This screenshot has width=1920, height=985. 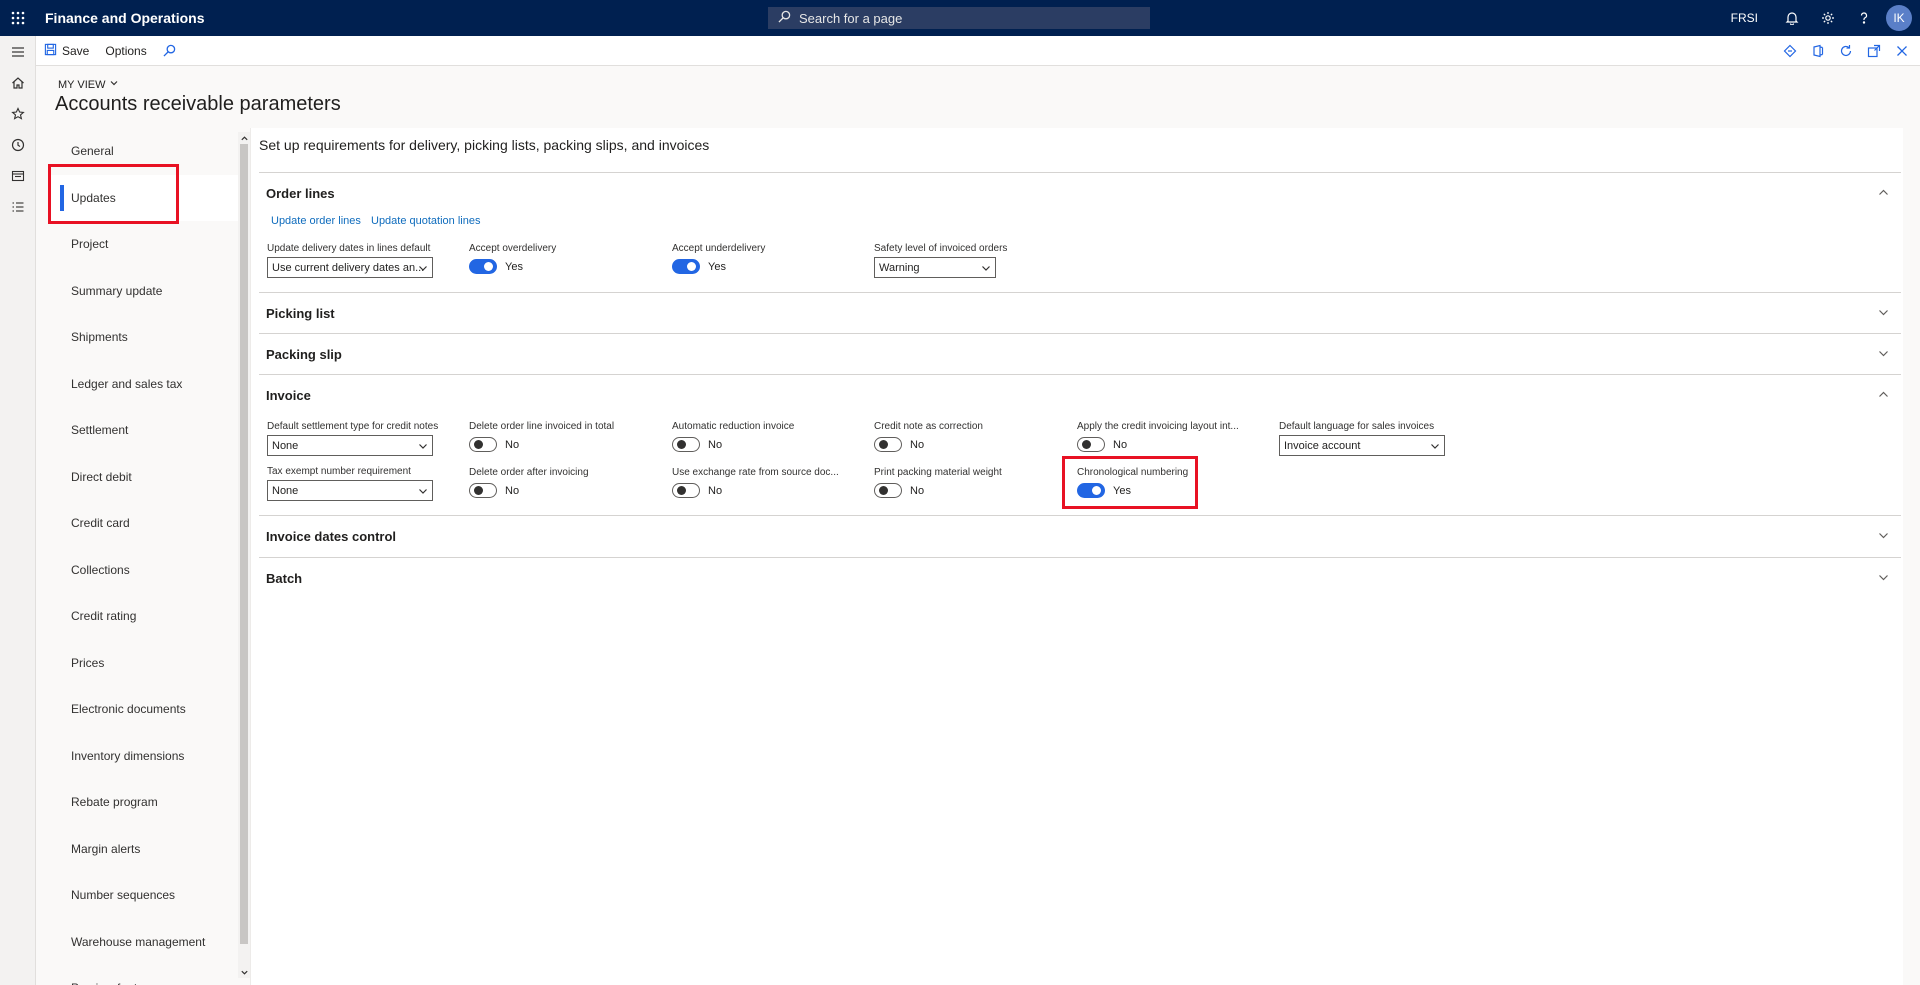 I want to click on app-title: Finance and Operations, so click(x=125, y=18).